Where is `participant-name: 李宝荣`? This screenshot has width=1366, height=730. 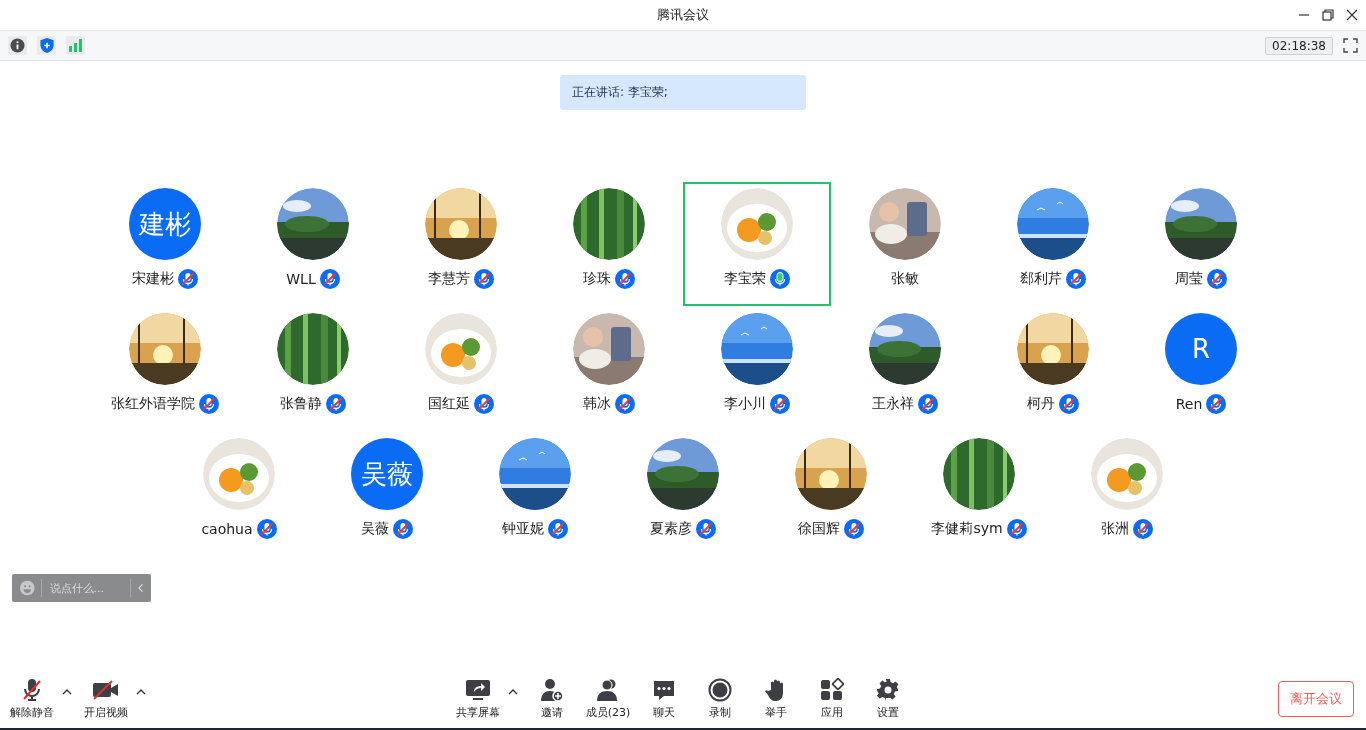
participant-name: 李宝荣 is located at coordinates (745, 279).